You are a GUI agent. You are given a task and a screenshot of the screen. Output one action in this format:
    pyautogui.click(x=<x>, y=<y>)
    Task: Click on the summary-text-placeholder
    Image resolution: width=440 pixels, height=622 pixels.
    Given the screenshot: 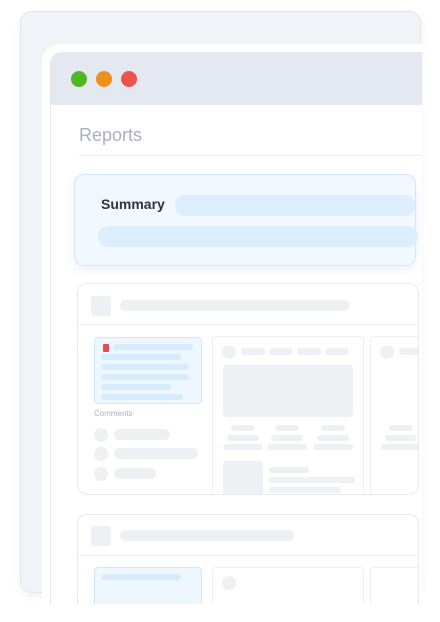 What is the action you would take?
    pyautogui.click(x=295, y=205)
    